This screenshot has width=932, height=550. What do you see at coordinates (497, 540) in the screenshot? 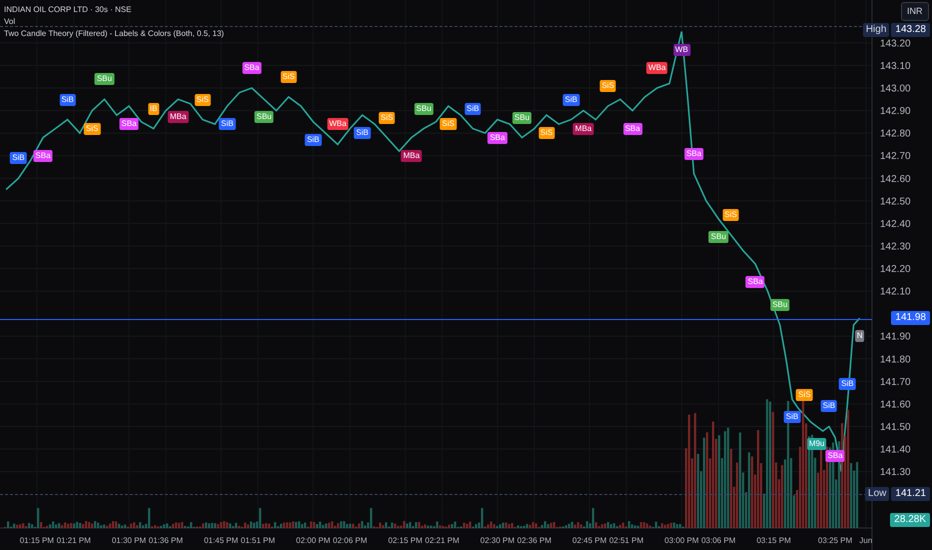
I see `time-tick: 02:30 PM` at bounding box center [497, 540].